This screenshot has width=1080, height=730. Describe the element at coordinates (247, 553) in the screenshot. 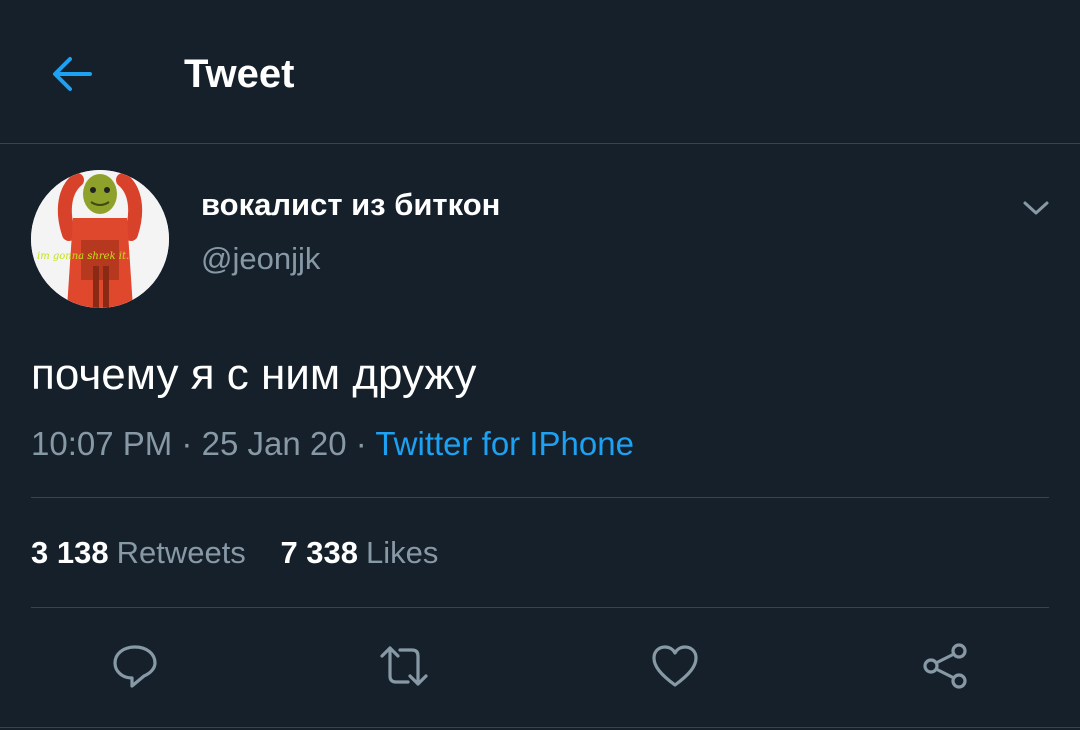

I see `engagement-stats: 3 138 Retweets 7 338 Likes` at that location.